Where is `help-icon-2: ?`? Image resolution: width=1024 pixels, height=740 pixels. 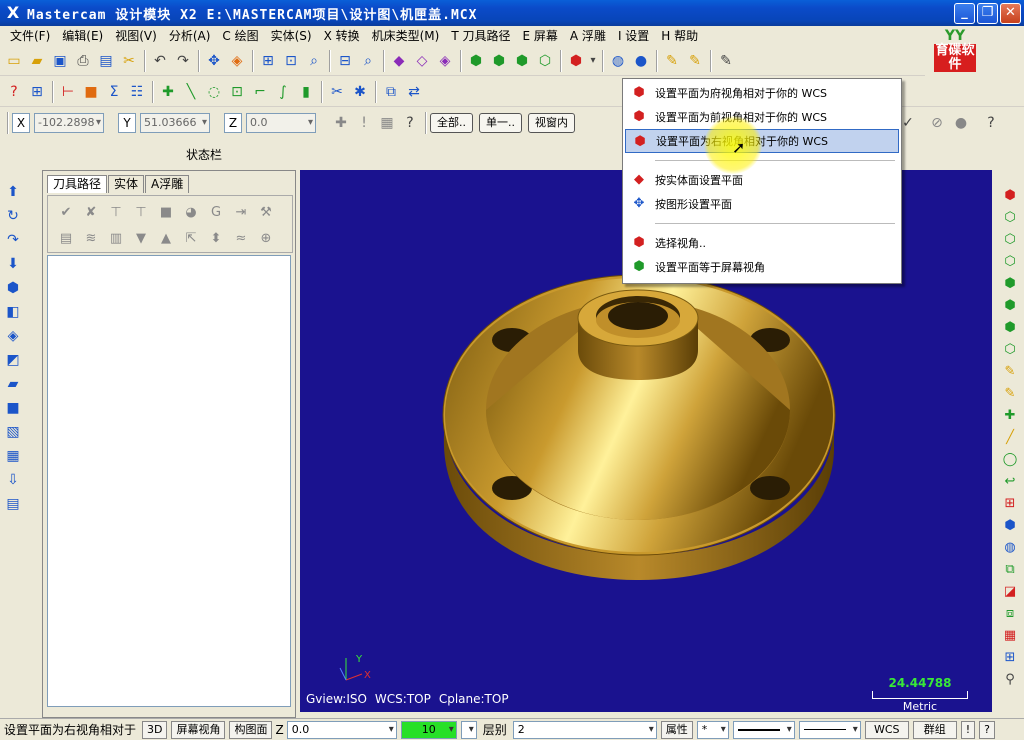 help-icon-2: ? is located at coordinates (991, 123).